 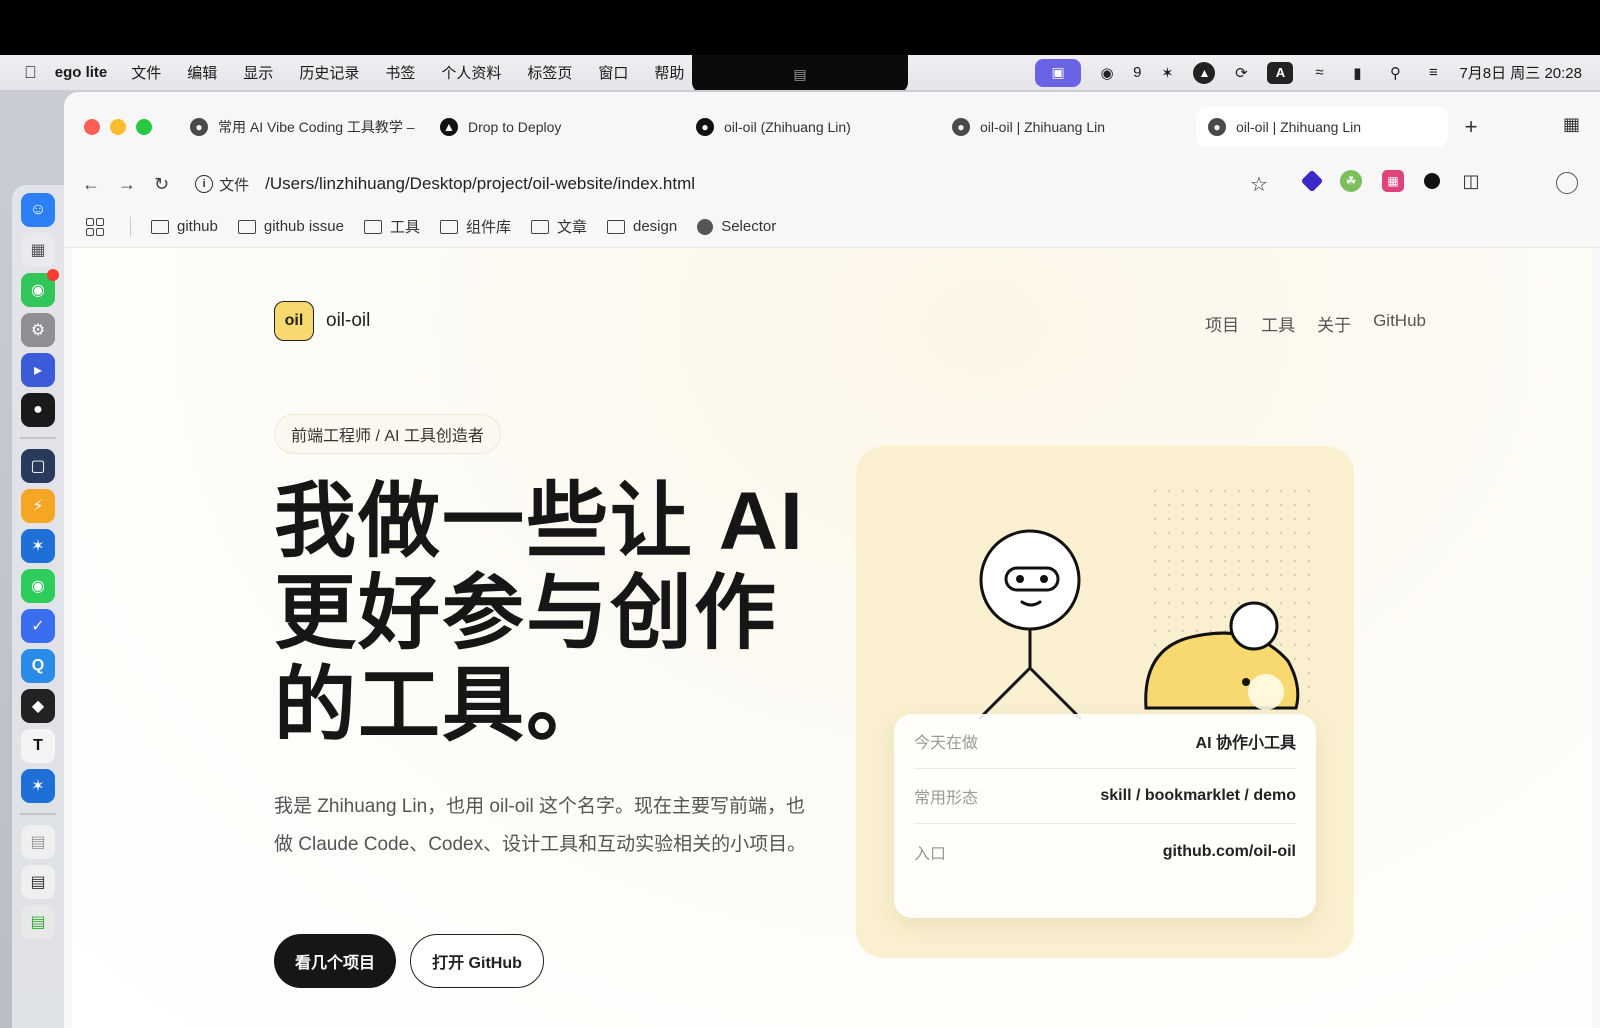 I want to click on info-link: github.com/oil-oil, so click(x=1229, y=852).